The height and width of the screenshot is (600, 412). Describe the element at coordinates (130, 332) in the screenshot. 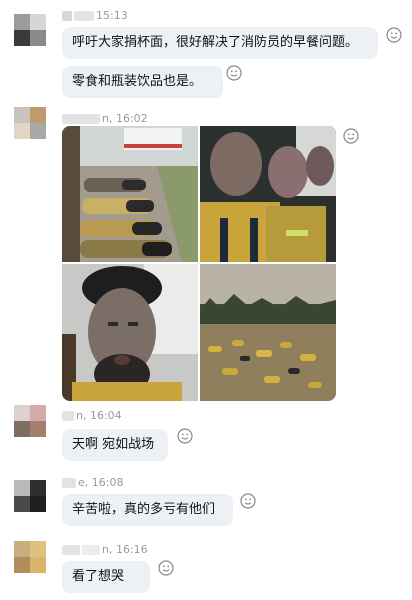

I see `photo-firefighter-selfie` at that location.